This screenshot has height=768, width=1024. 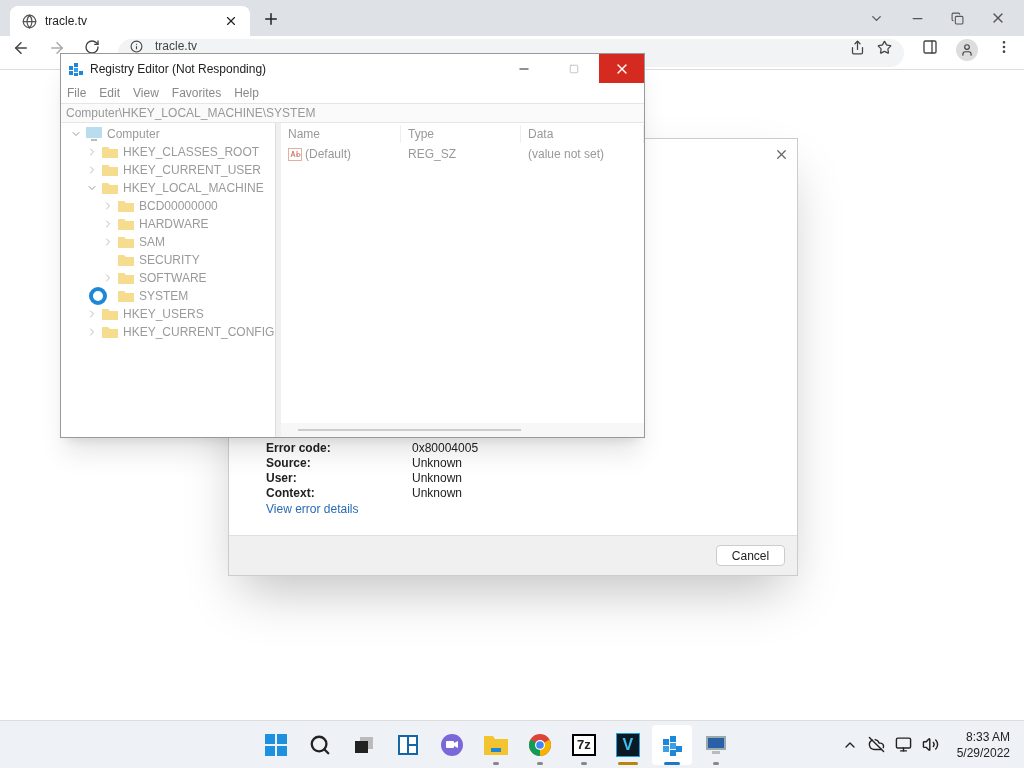 What do you see at coordinates (583, 744) in the screenshot?
I see `app-icon: 7z` at bounding box center [583, 744].